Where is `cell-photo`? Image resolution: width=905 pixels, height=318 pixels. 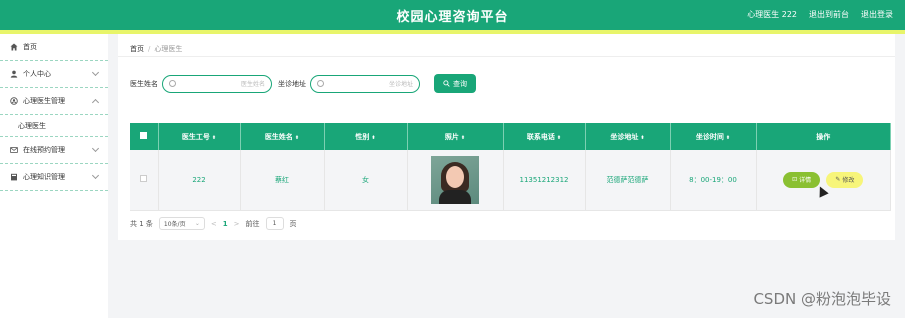
cell-photo is located at coordinates (455, 180).